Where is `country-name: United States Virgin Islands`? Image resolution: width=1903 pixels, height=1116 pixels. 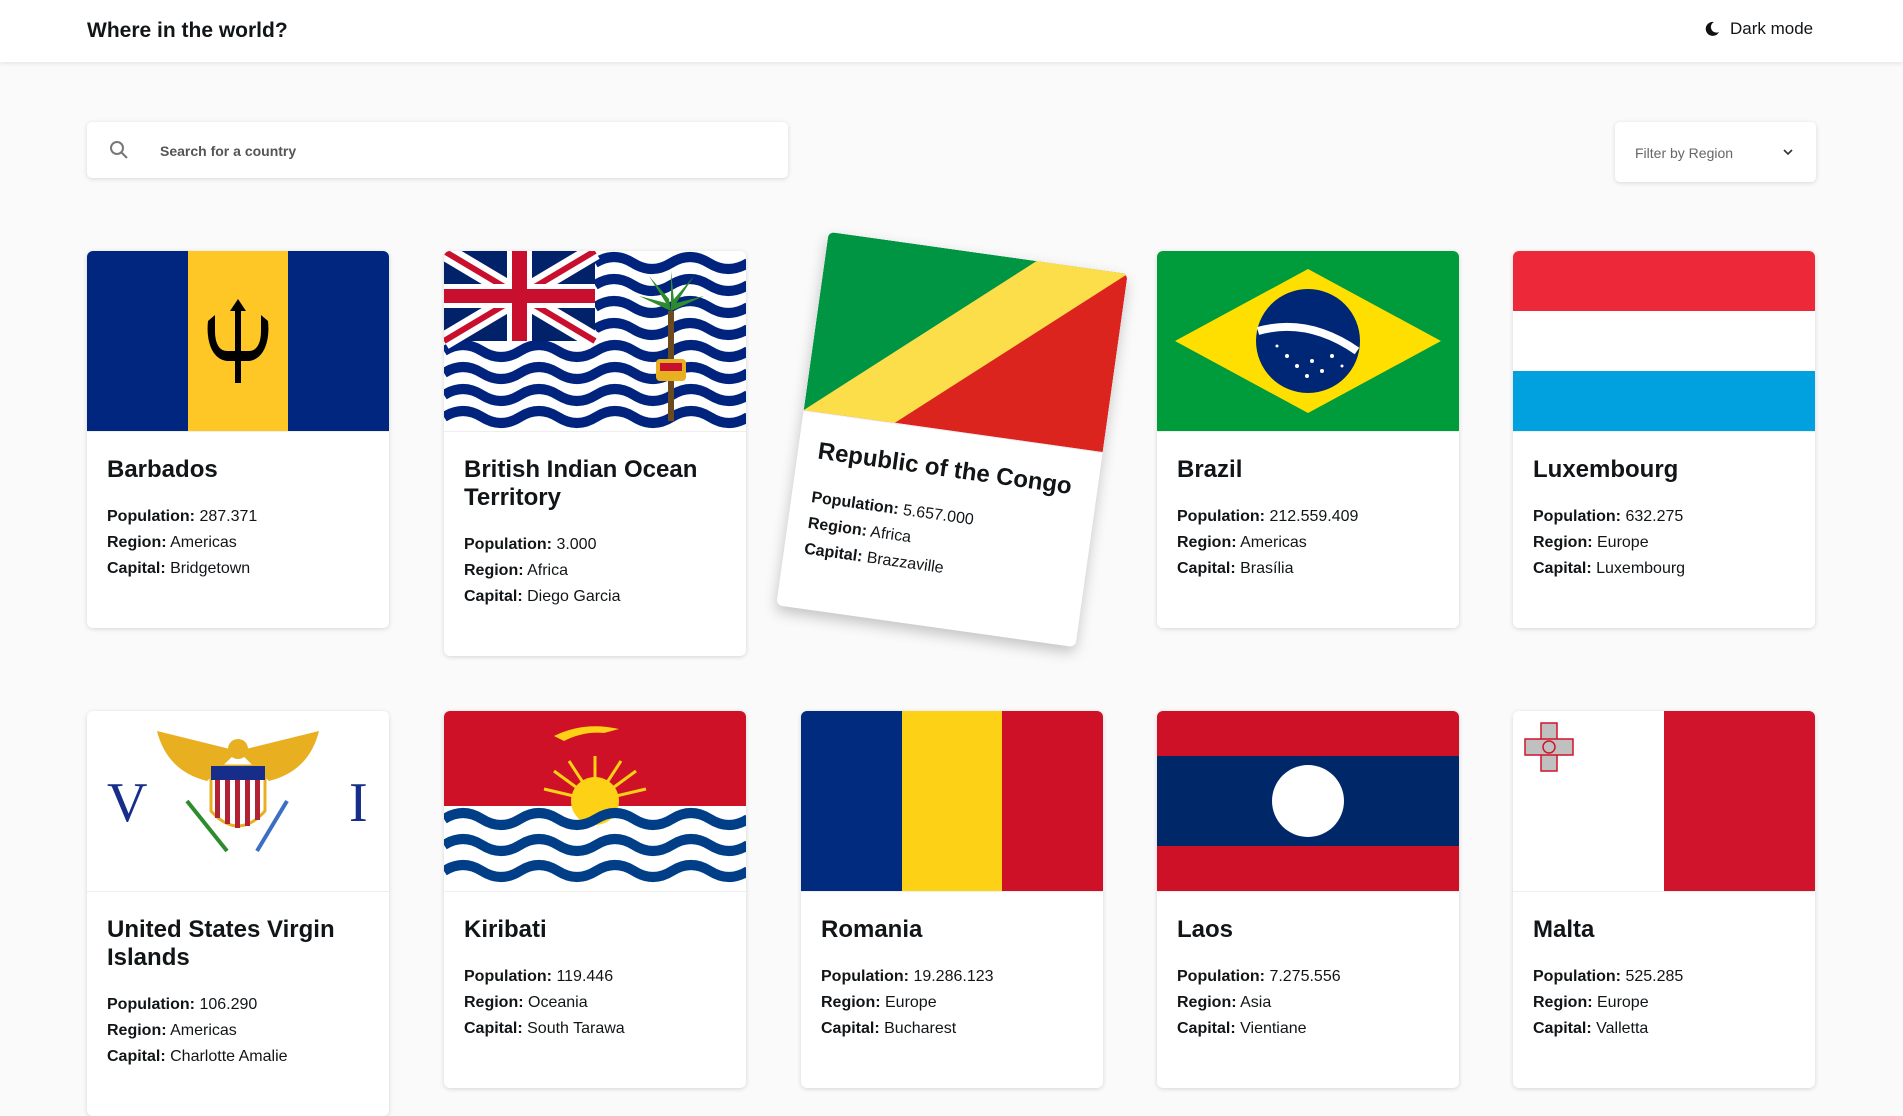 country-name: United States Virgin Islands is located at coordinates (221, 943).